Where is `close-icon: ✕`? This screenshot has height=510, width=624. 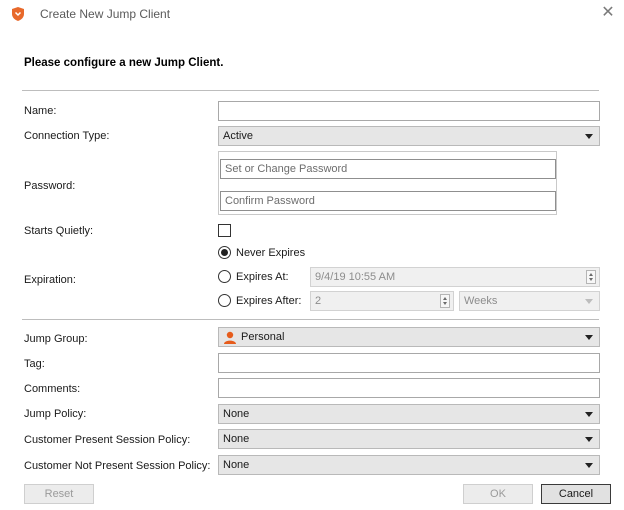
close-icon: ✕ is located at coordinates (608, 13).